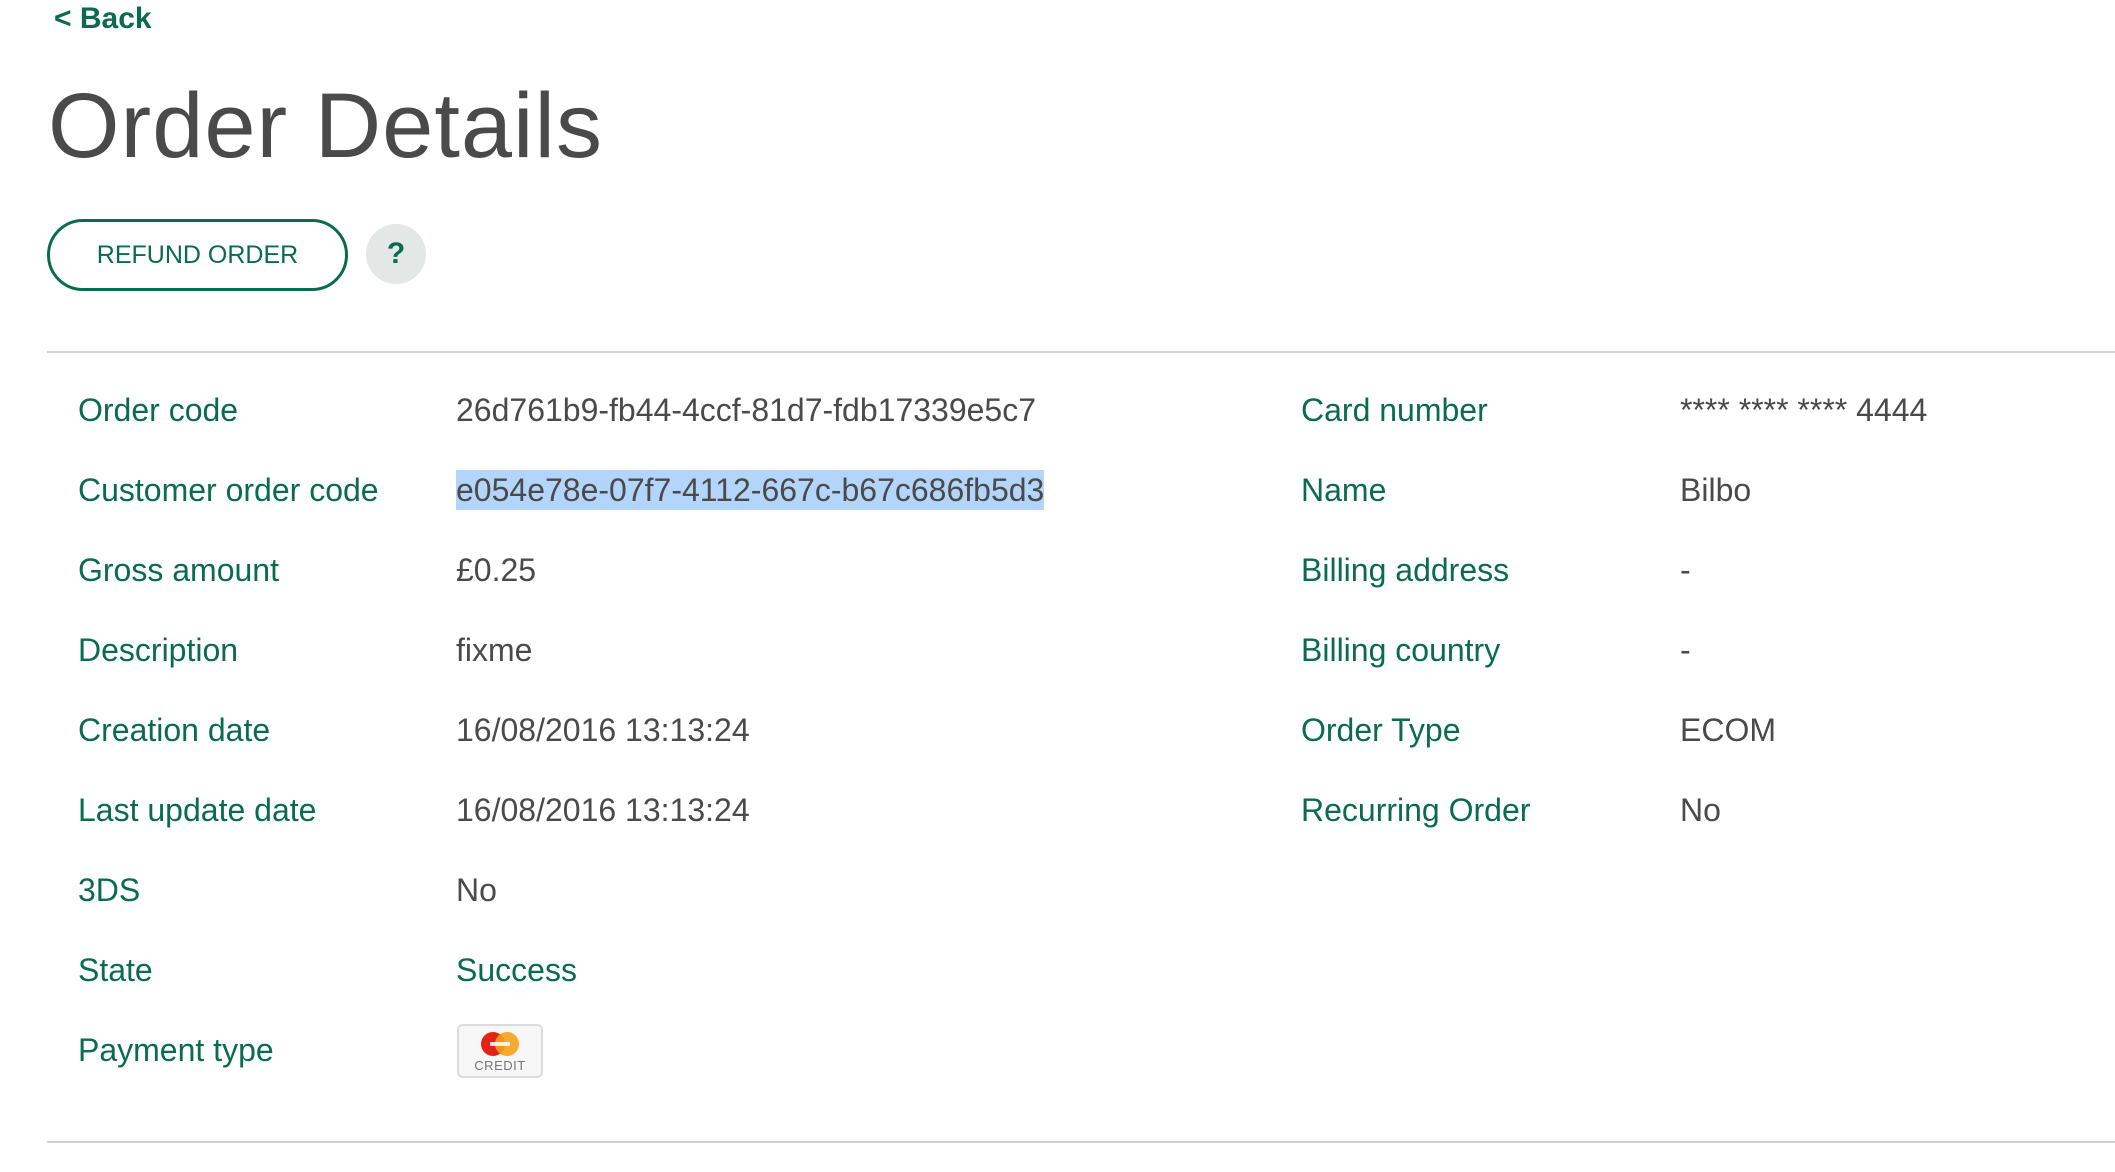 The height and width of the screenshot is (1172, 2115). I want to click on description-value: fixme, so click(494, 650).